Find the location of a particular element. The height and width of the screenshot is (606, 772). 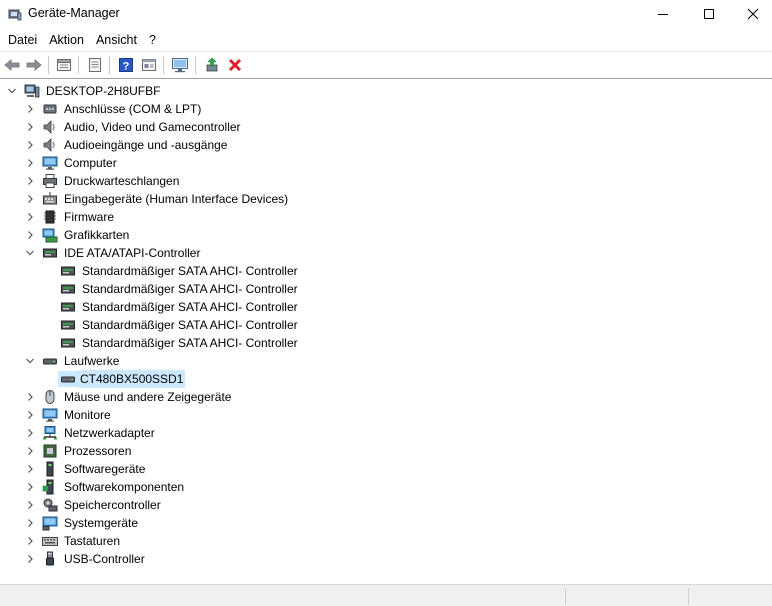

tree-item-label: Speichercontroller is located at coordinates (112, 505).